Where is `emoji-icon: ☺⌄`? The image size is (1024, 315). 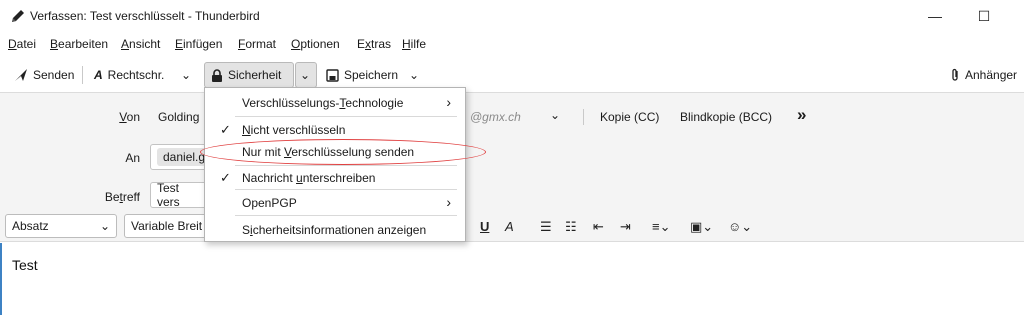 emoji-icon: ☺⌄ is located at coordinates (740, 227).